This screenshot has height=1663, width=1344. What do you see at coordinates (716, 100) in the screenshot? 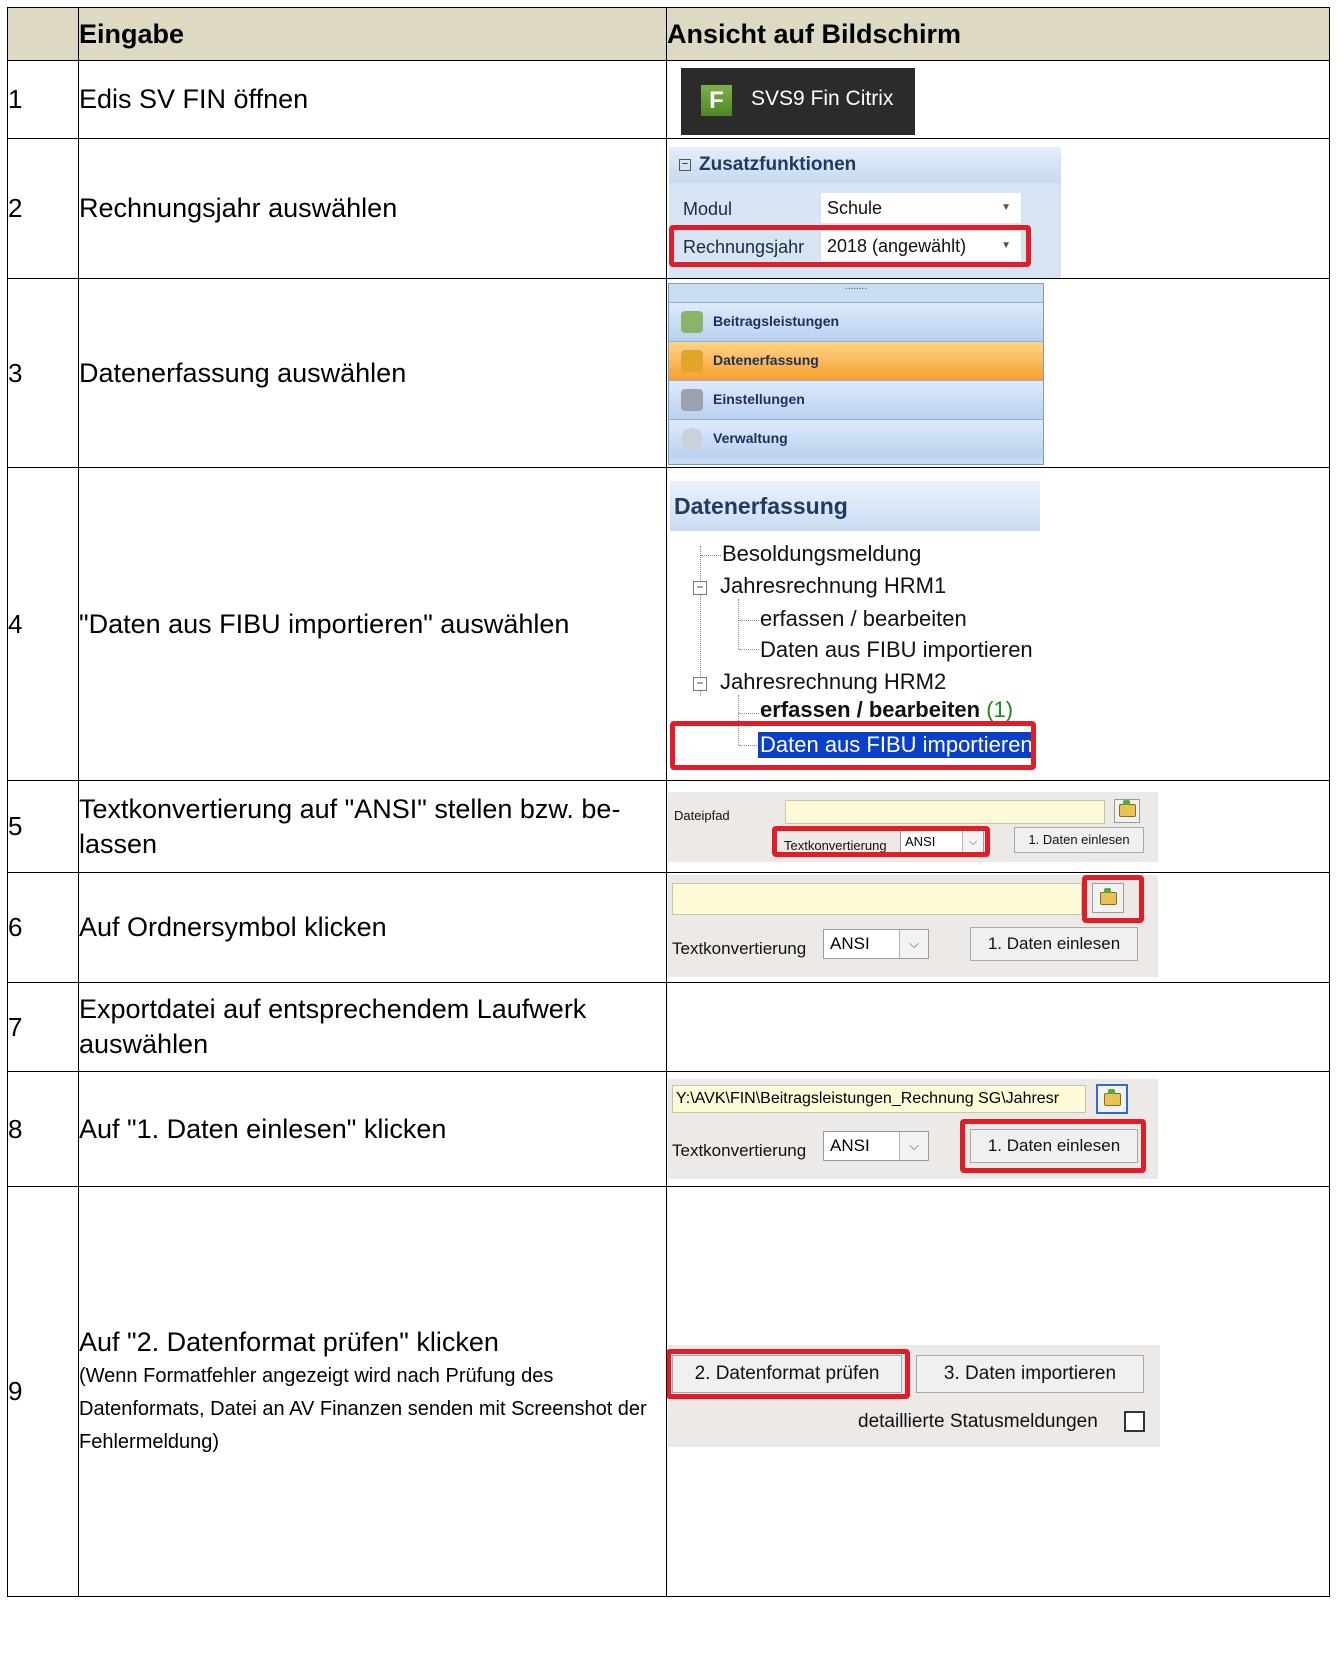
I see `app-icon: F` at bounding box center [716, 100].